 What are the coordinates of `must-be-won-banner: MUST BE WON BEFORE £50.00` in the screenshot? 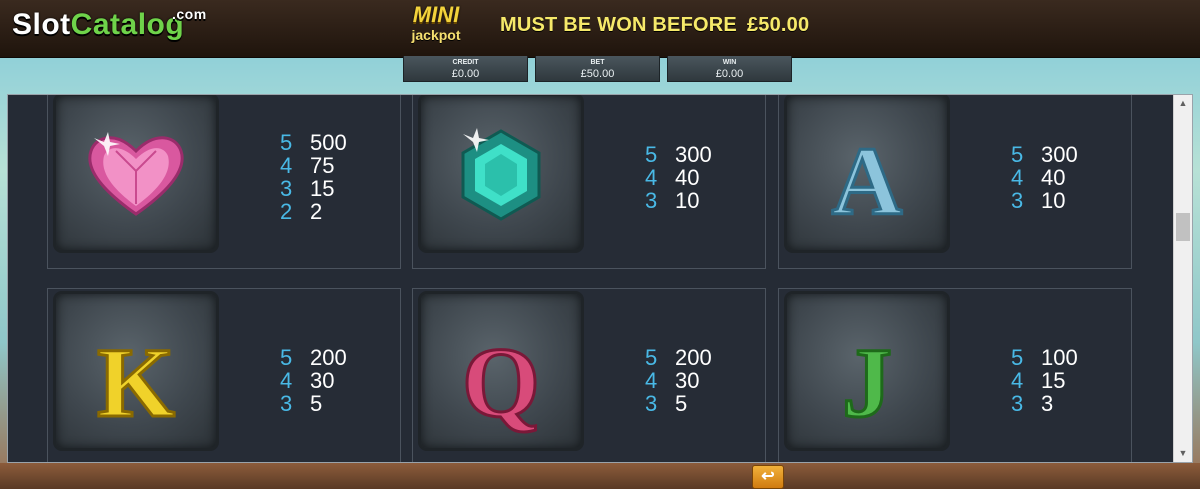 It's located at (659, 25).